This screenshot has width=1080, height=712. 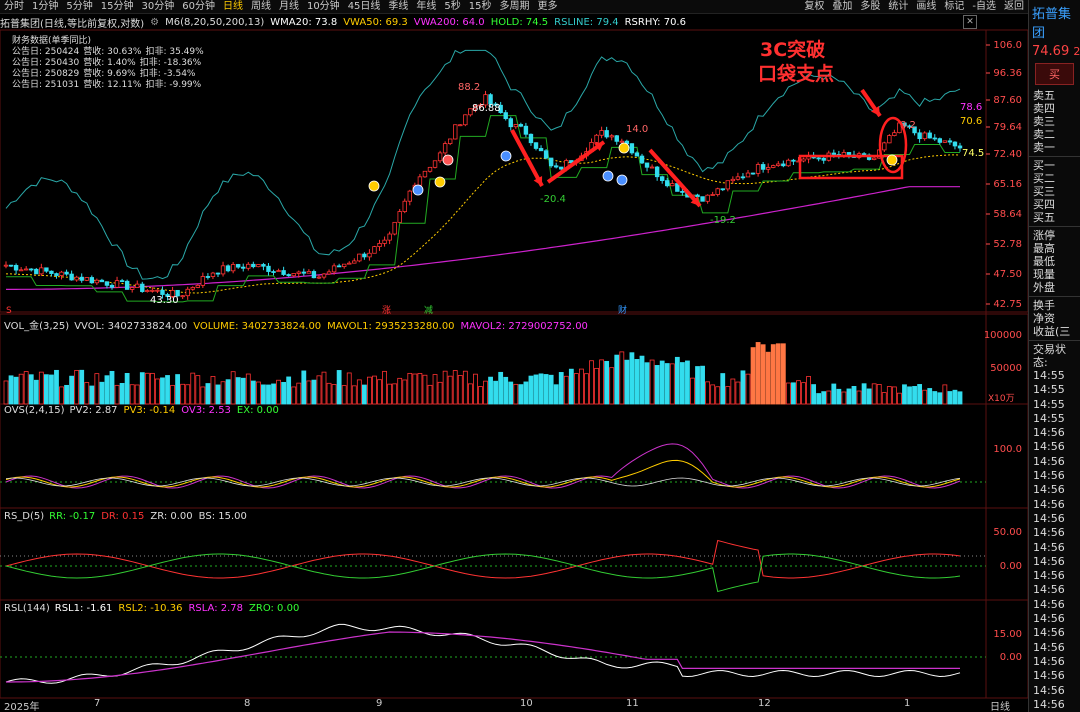 I want to click on rsd-rr-series, so click(x=483, y=573).